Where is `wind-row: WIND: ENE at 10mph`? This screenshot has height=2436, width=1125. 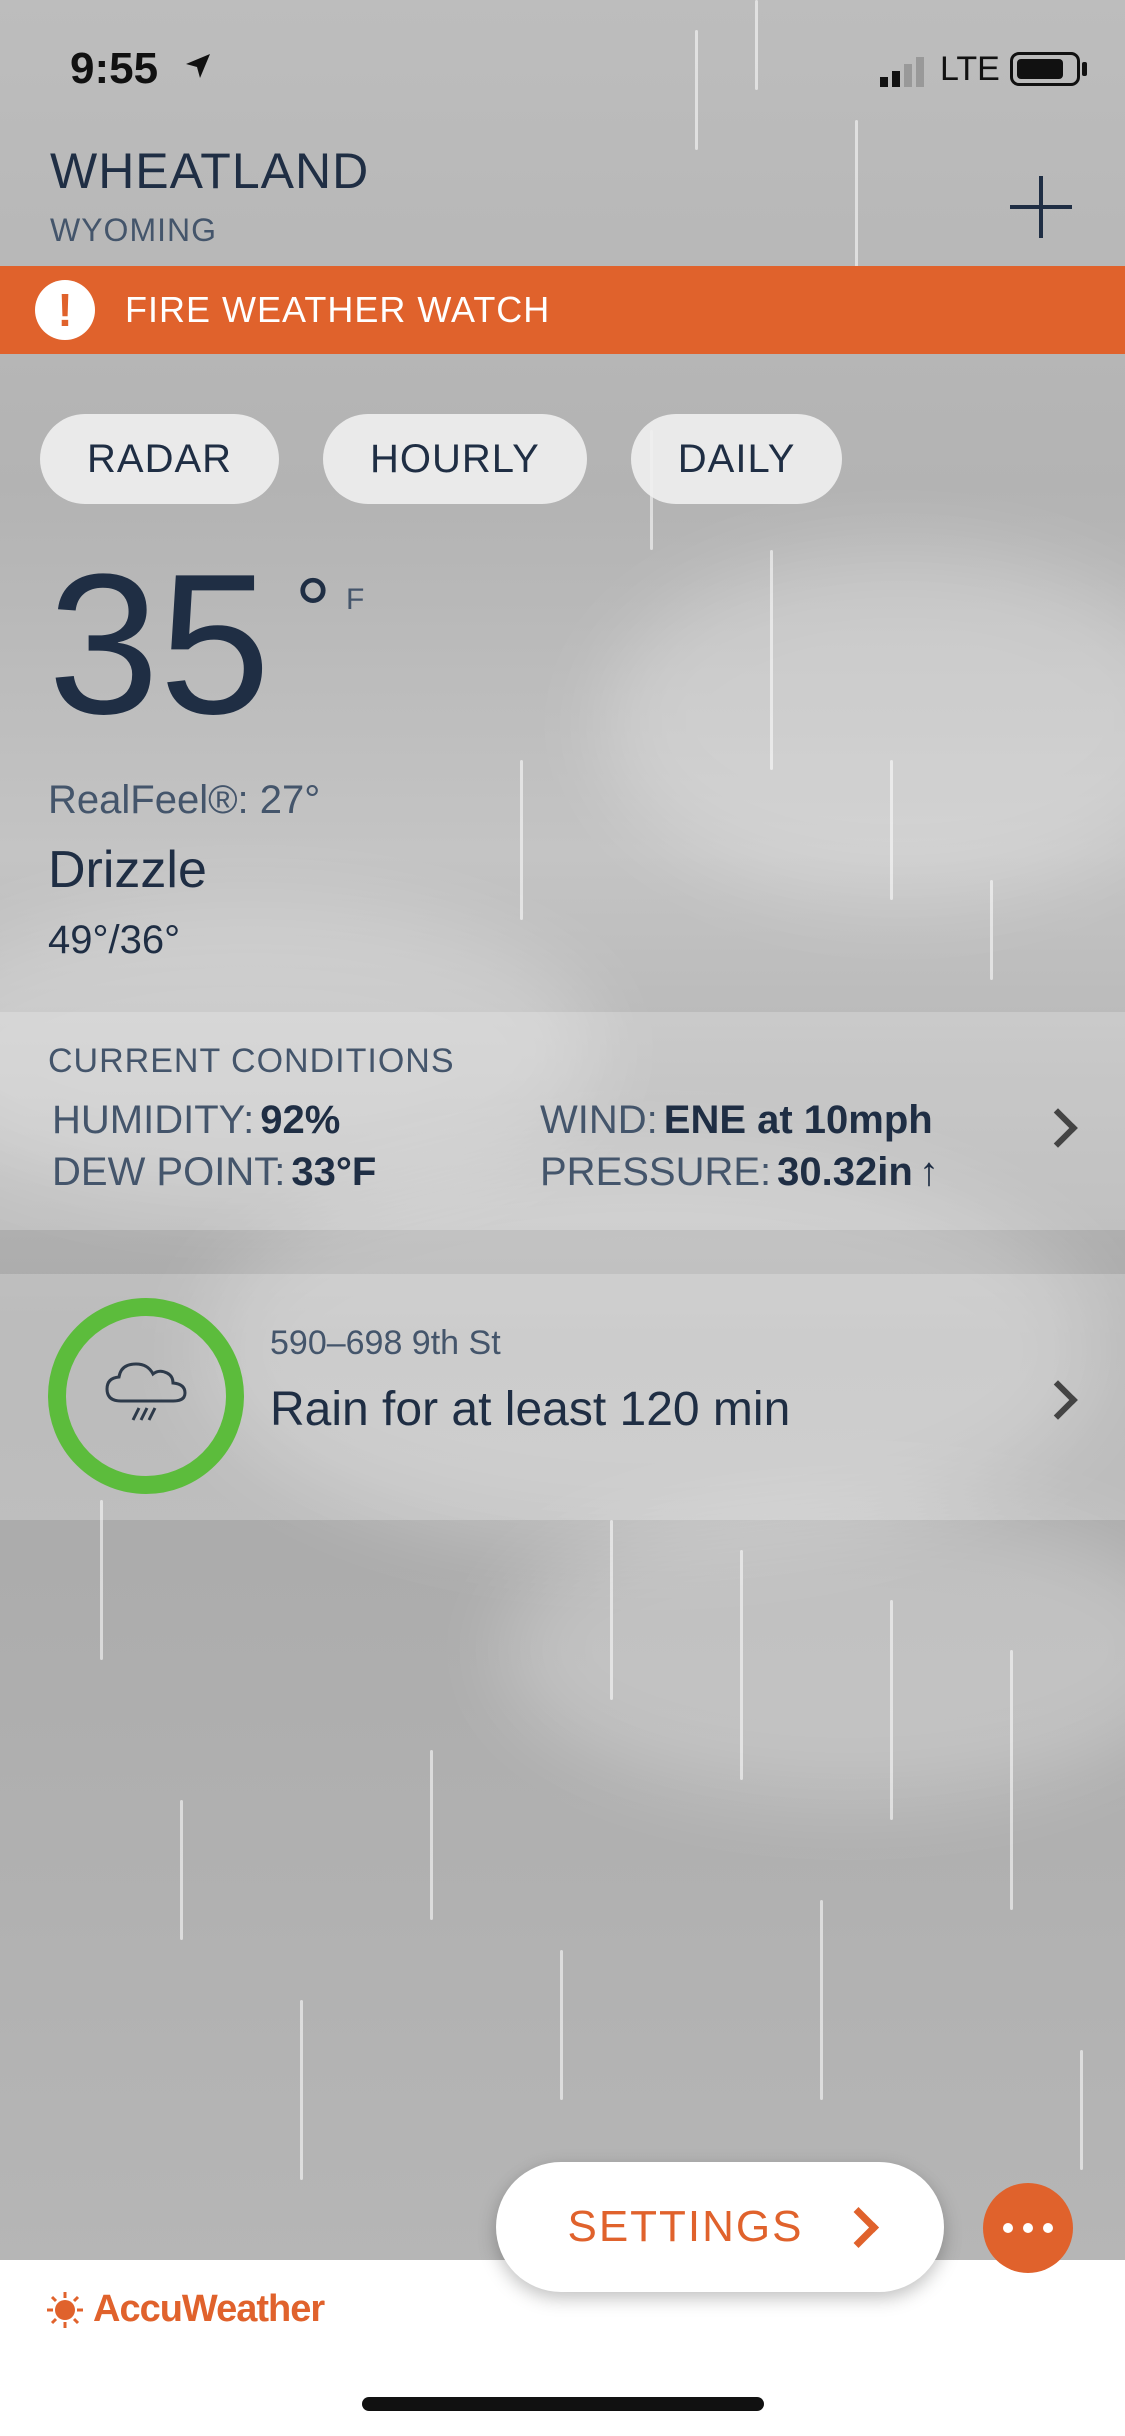 wind-row: WIND: ENE at 10mph is located at coordinates (736, 1120).